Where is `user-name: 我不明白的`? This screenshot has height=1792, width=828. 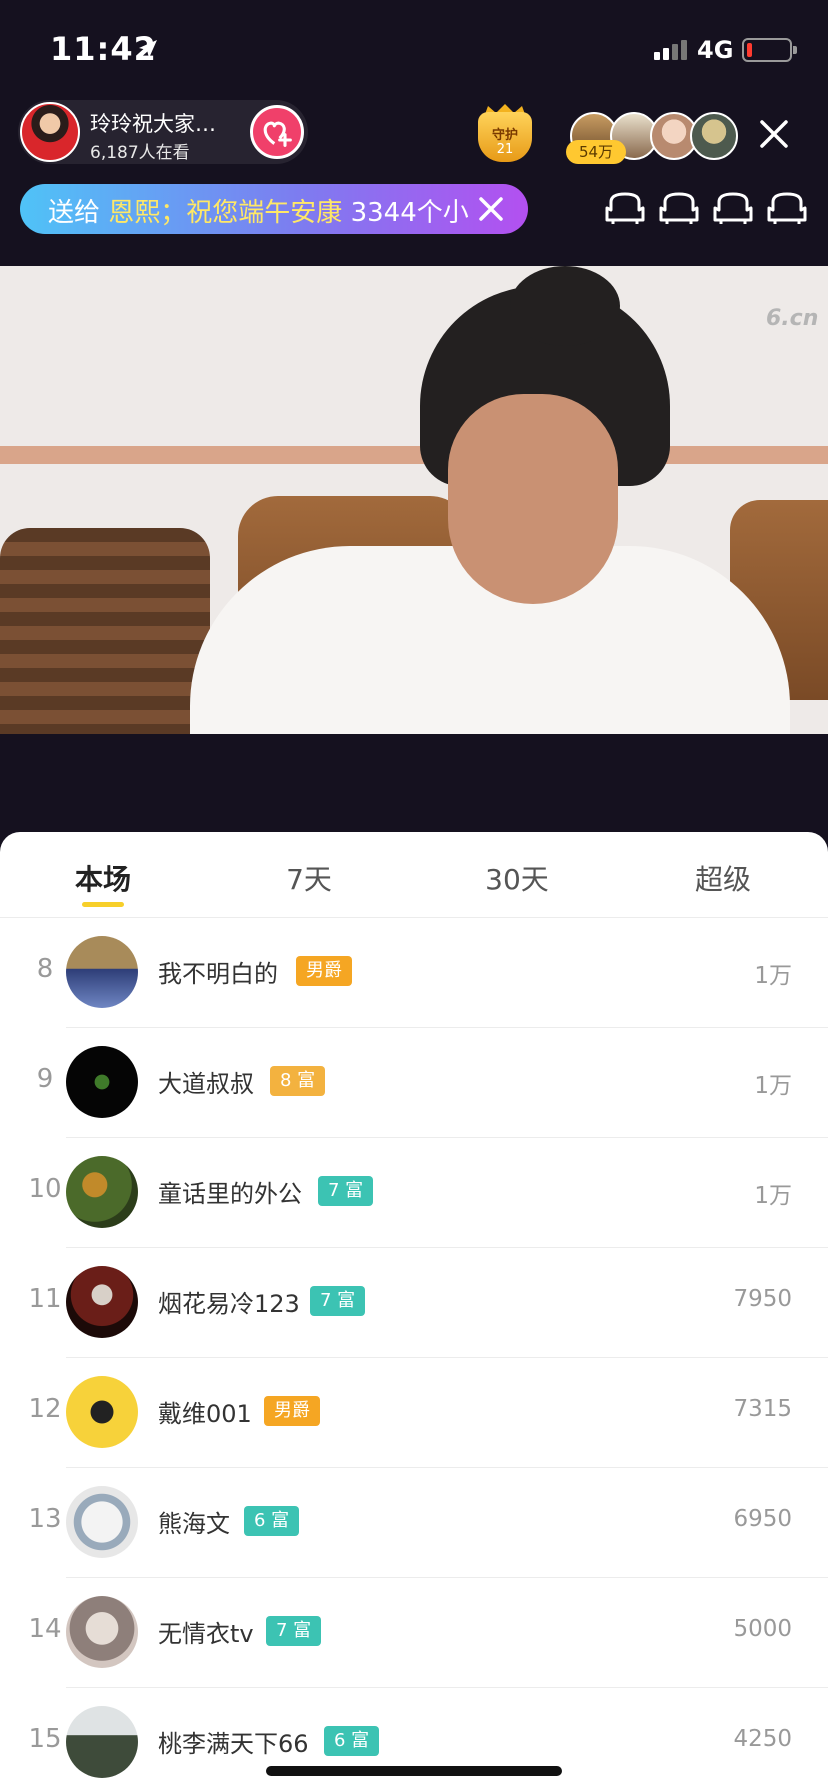 user-name: 我不明白的 is located at coordinates (218, 974).